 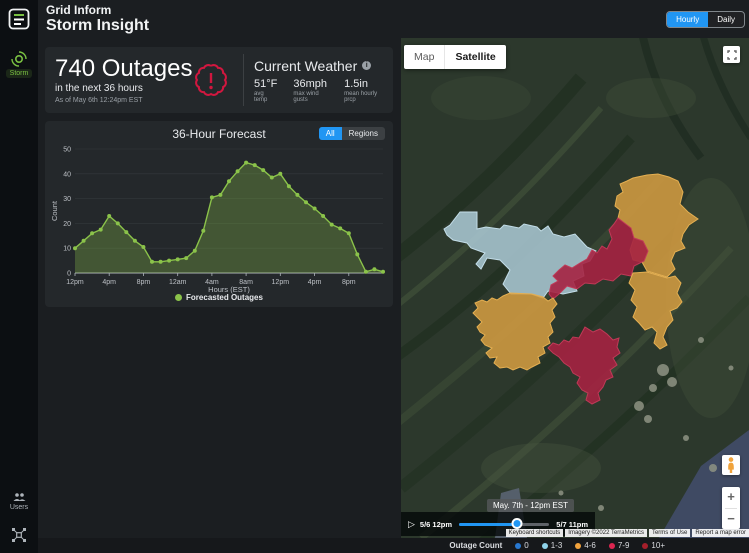 I want to click on alert-seal-wrap, so click(x=211, y=80).